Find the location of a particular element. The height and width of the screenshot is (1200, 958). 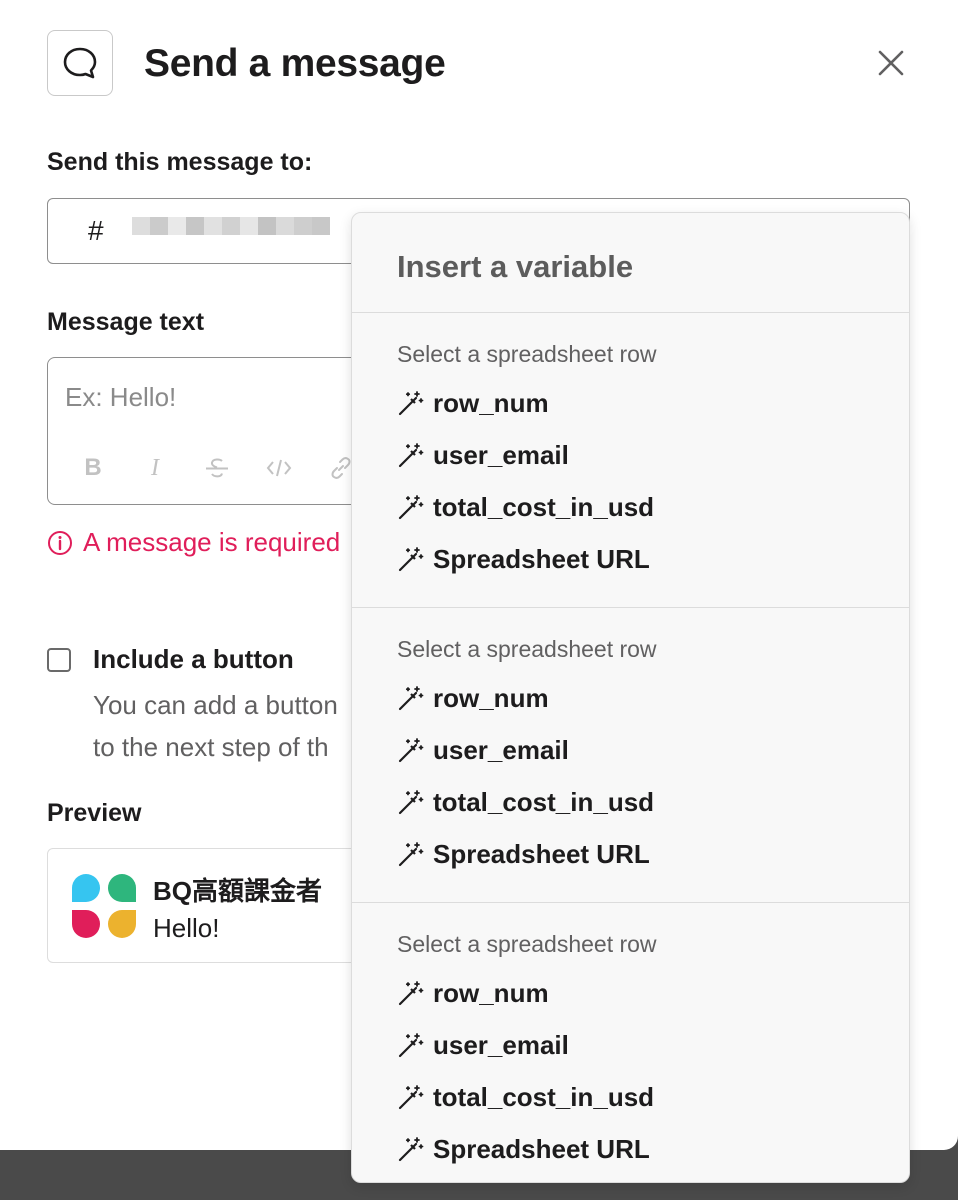

hash-icon: # is located at coordinates (96, 230).